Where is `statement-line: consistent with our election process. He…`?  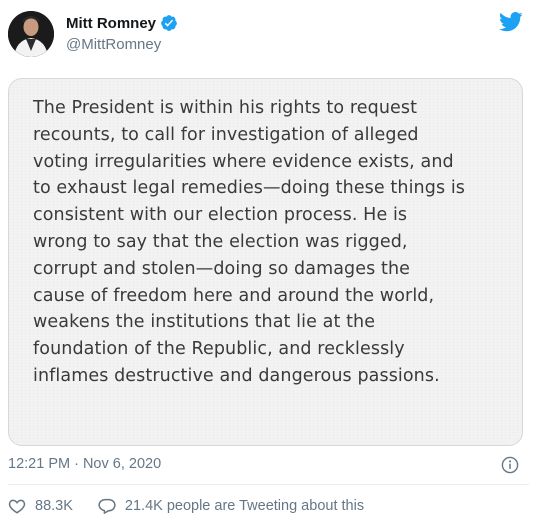 statement-line: consistent with our election process. He… is located at coordinates (220, 215).